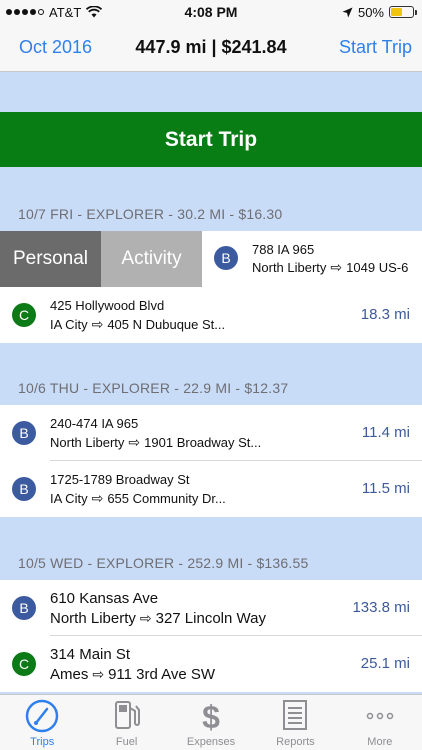  I want to click on personal-action-button: Personal, so click(50, 259).